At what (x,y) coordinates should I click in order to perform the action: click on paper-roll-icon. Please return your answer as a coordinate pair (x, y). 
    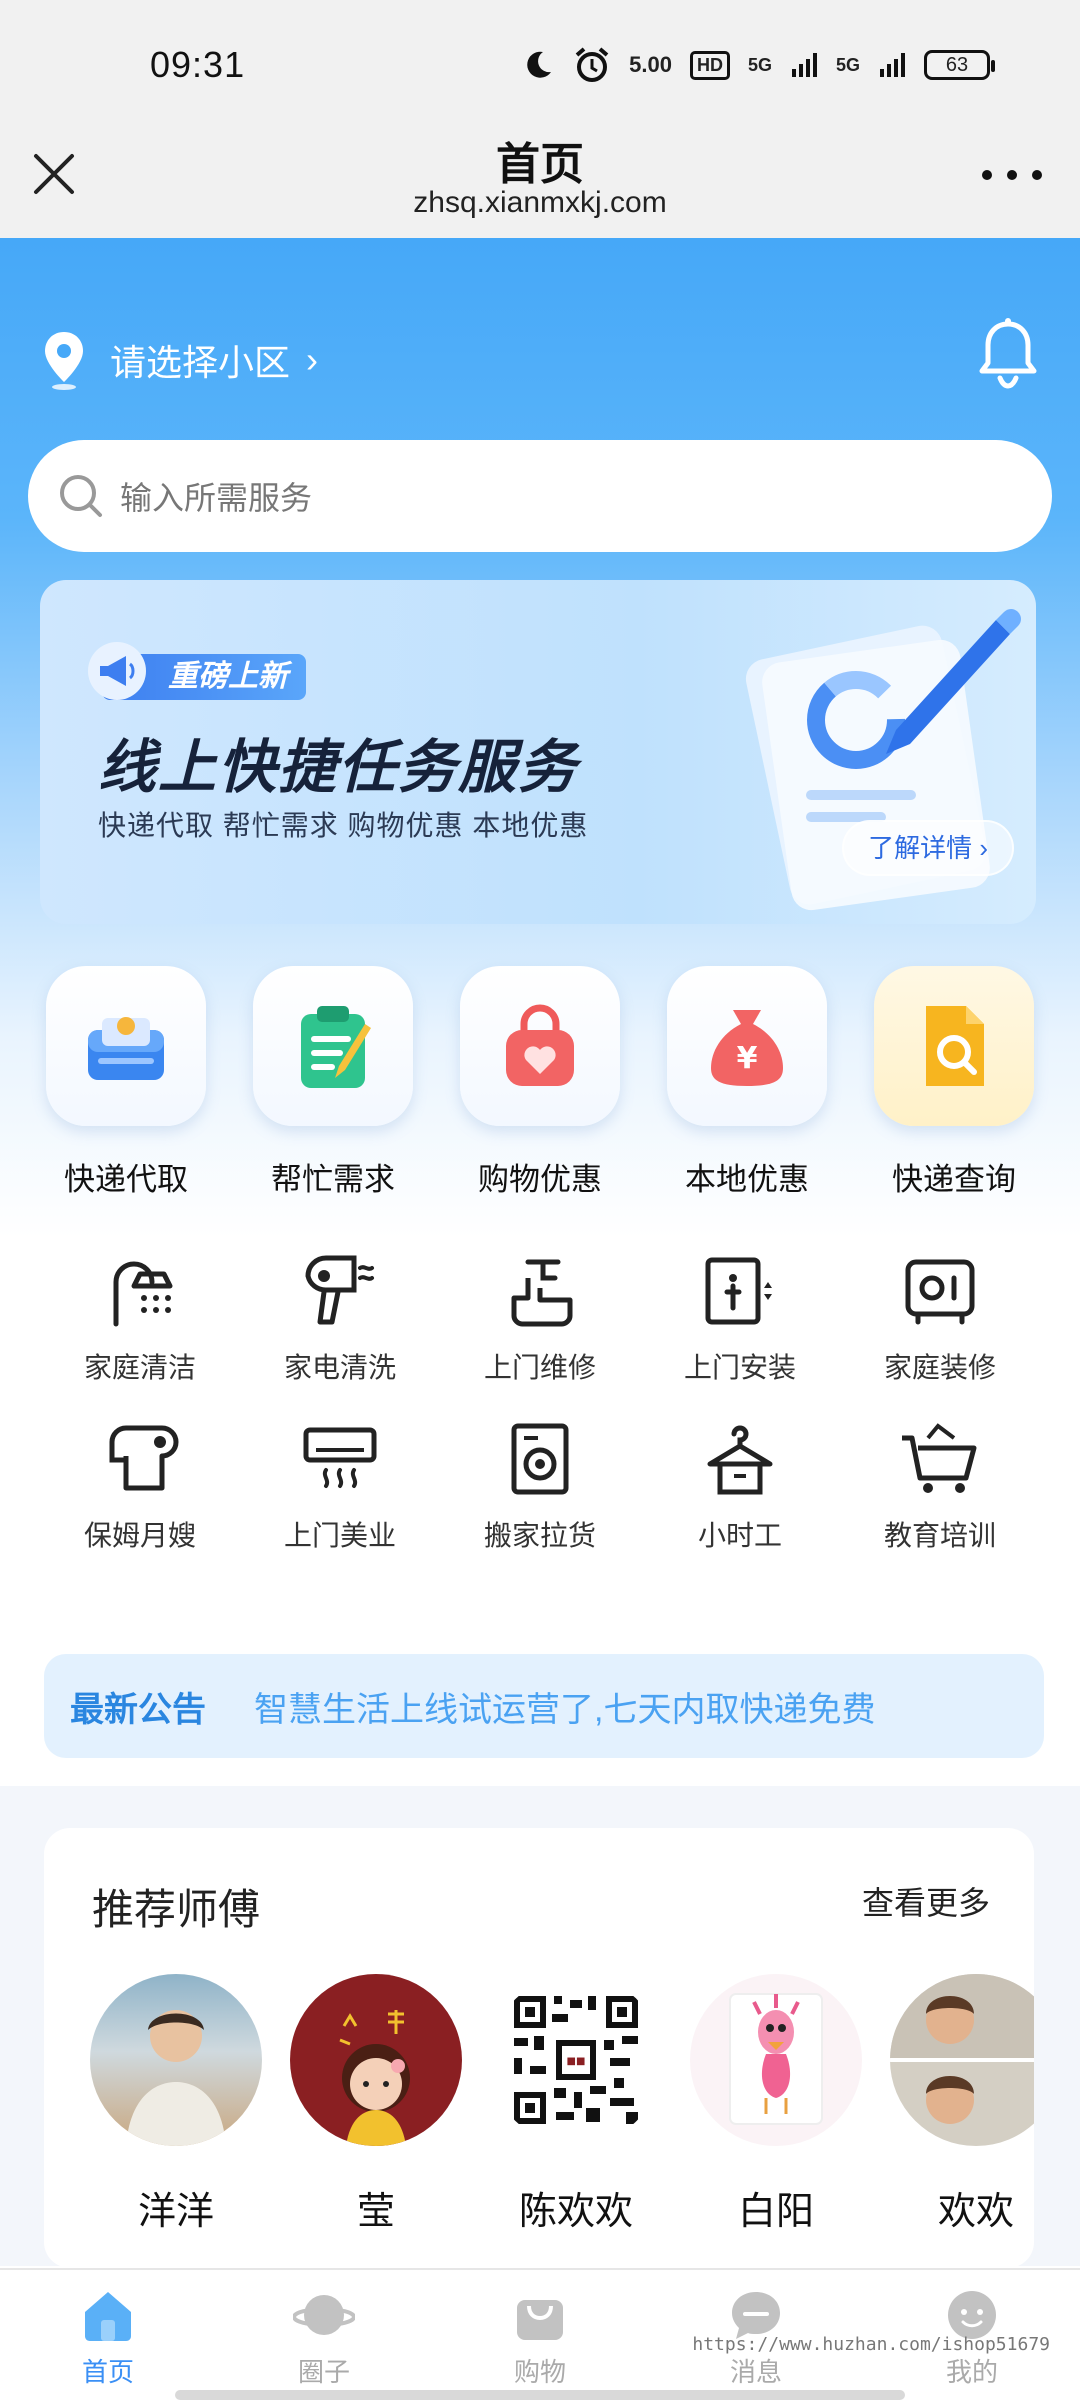
    Looking at the image, I should click on (144, 1458).